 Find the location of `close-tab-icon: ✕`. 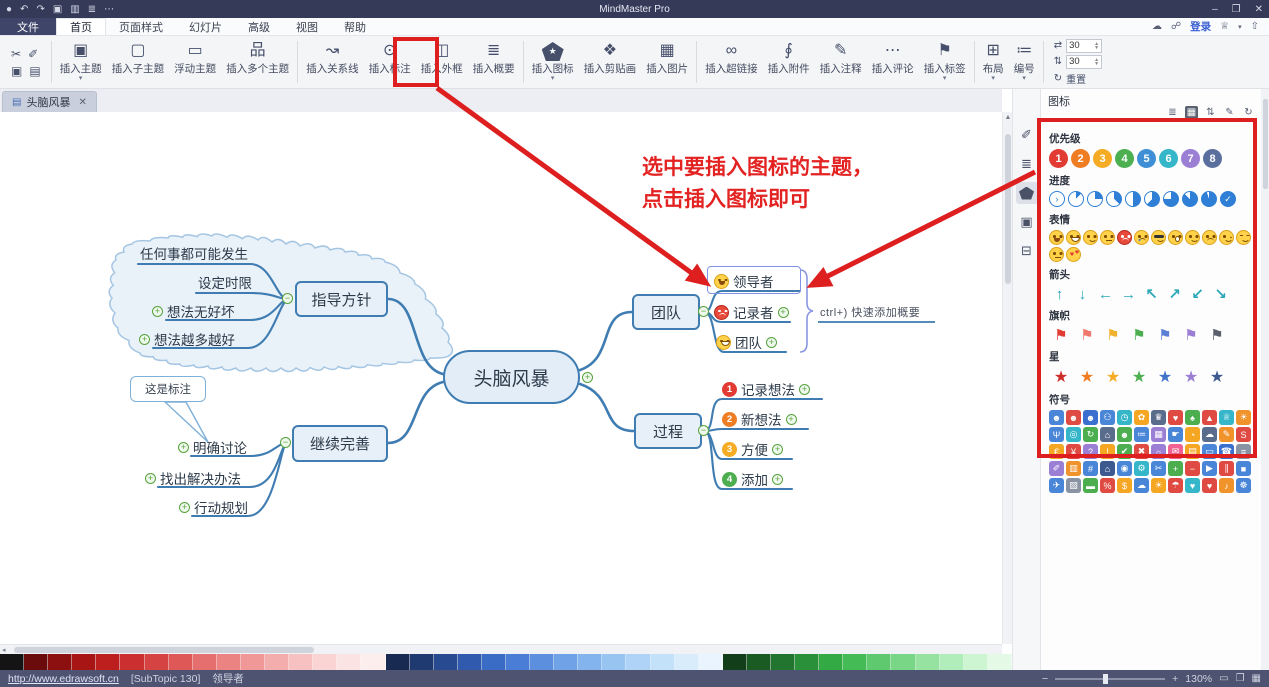

close-tab-icon: ✕ is located at coordinates (82, 102).